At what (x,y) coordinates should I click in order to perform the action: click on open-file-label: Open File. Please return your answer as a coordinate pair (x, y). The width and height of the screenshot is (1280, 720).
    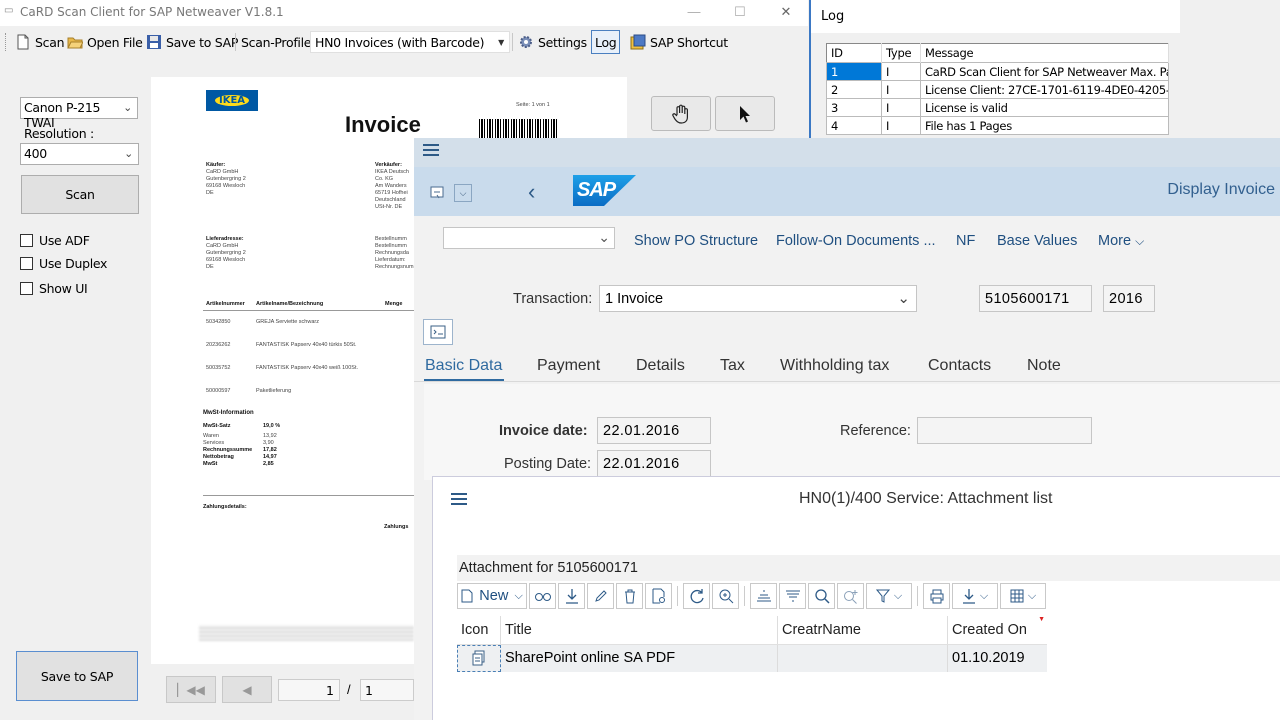
    Looking at the image, I should click on (115, 42).